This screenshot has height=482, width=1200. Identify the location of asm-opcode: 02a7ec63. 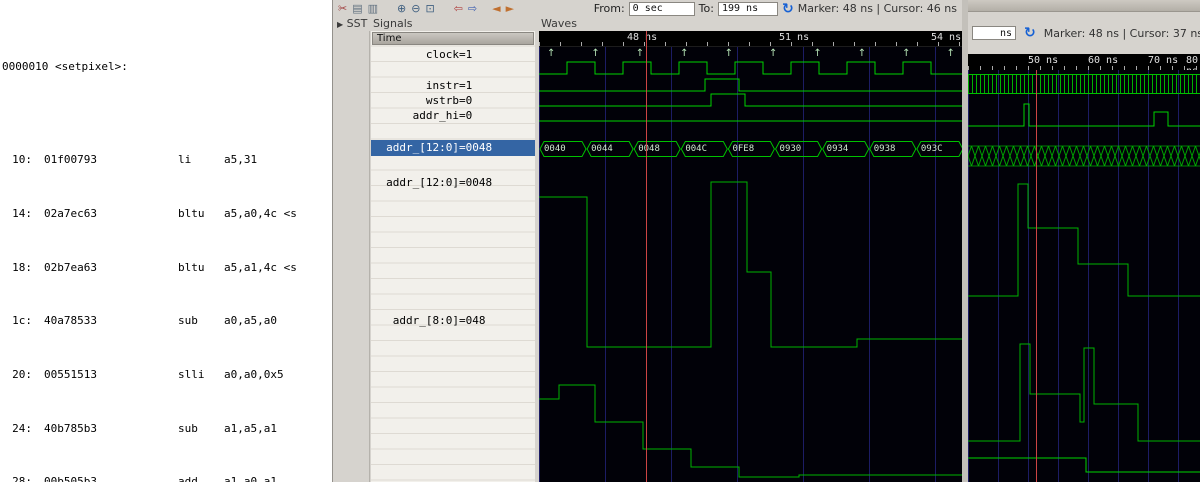
(70, 214).